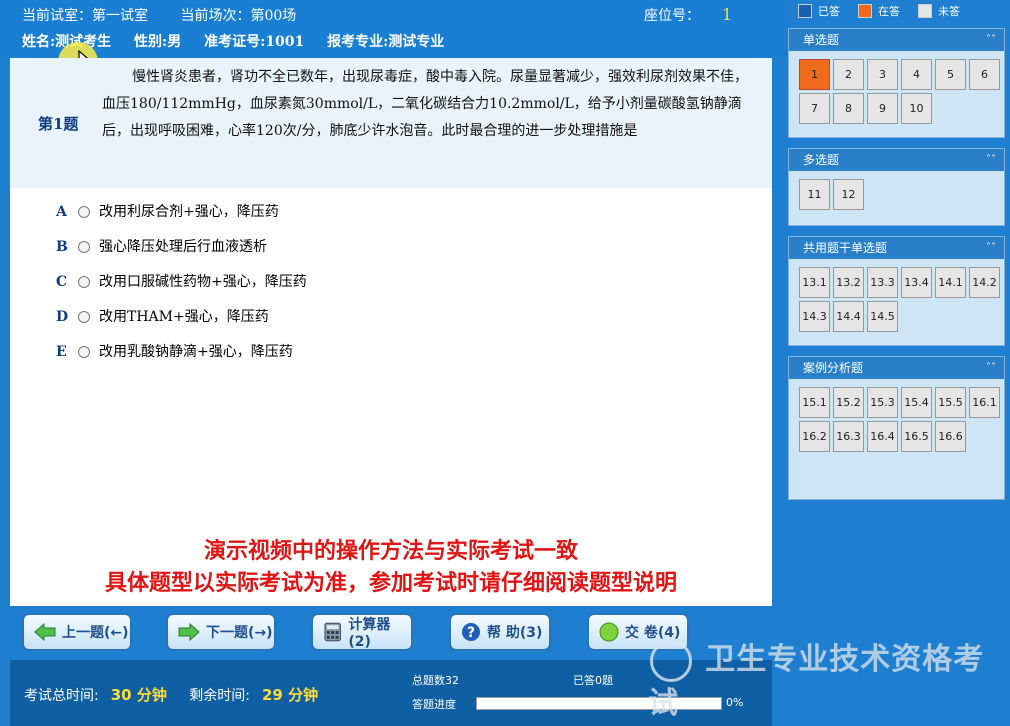  I want to click on option-d: D 改用THAM+强心，降压药, so click(181, 316).